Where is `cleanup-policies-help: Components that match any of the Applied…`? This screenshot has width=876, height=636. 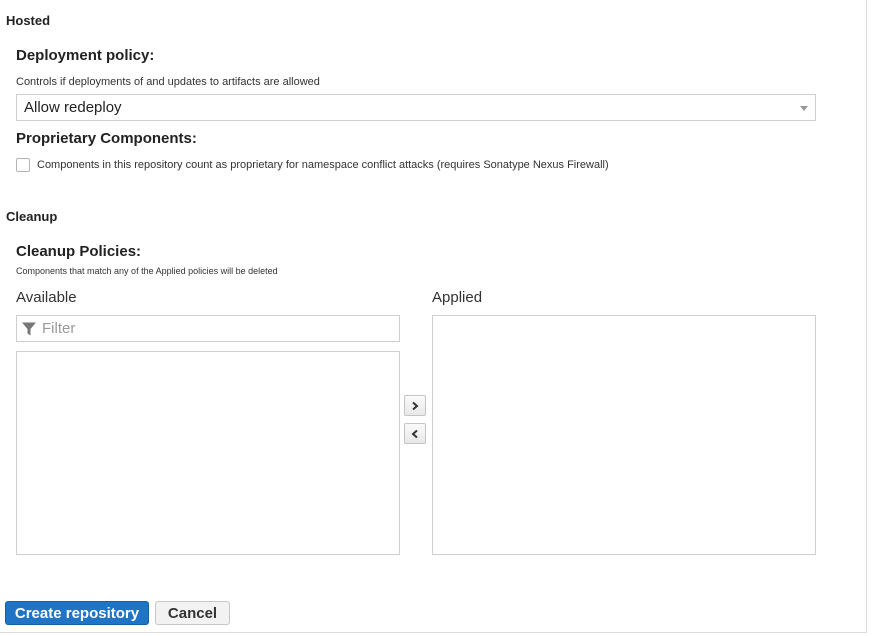 cleanup-policies-help: Components that match any of the Applied… is located at coordinates (147, 271).